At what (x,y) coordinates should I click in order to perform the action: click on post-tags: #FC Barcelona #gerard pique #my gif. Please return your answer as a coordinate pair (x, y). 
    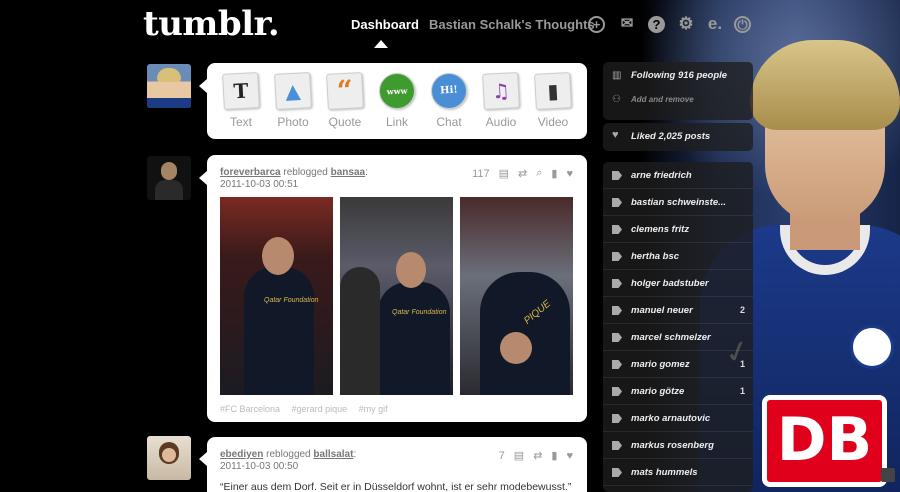
    Looking at the image, I should click on (308, 409).